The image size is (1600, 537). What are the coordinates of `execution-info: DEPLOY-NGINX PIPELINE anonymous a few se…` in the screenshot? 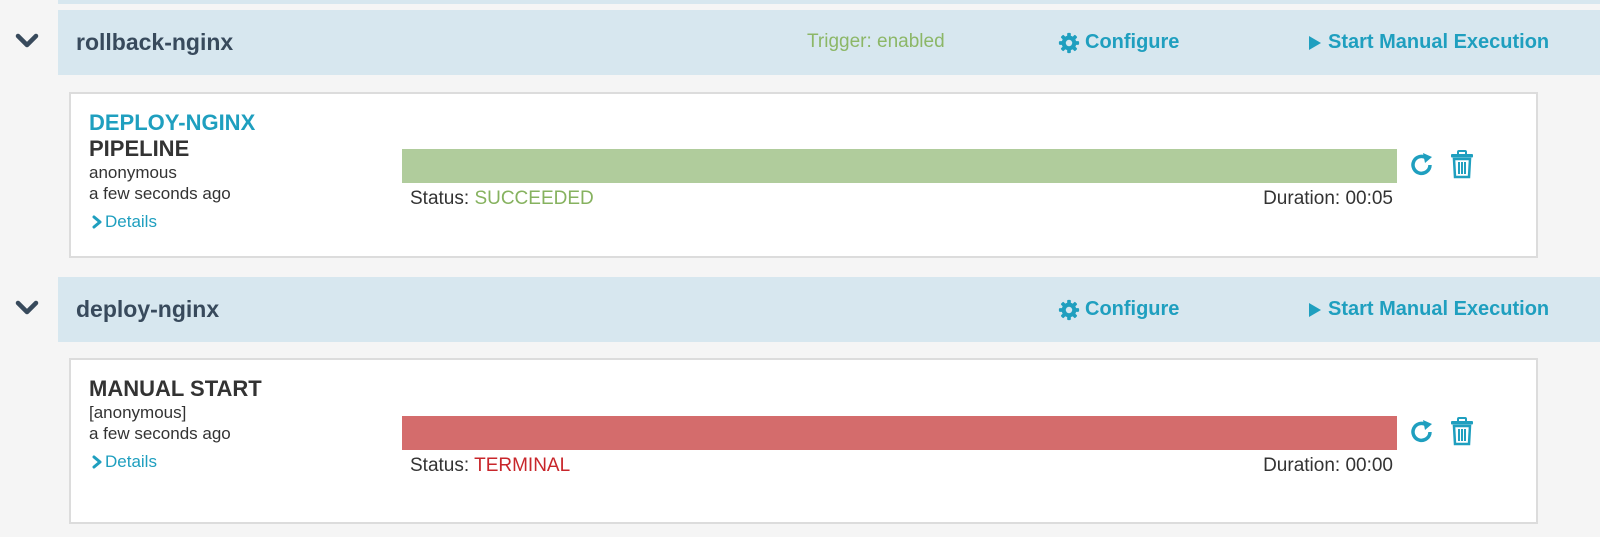 It's located at (239, 171).